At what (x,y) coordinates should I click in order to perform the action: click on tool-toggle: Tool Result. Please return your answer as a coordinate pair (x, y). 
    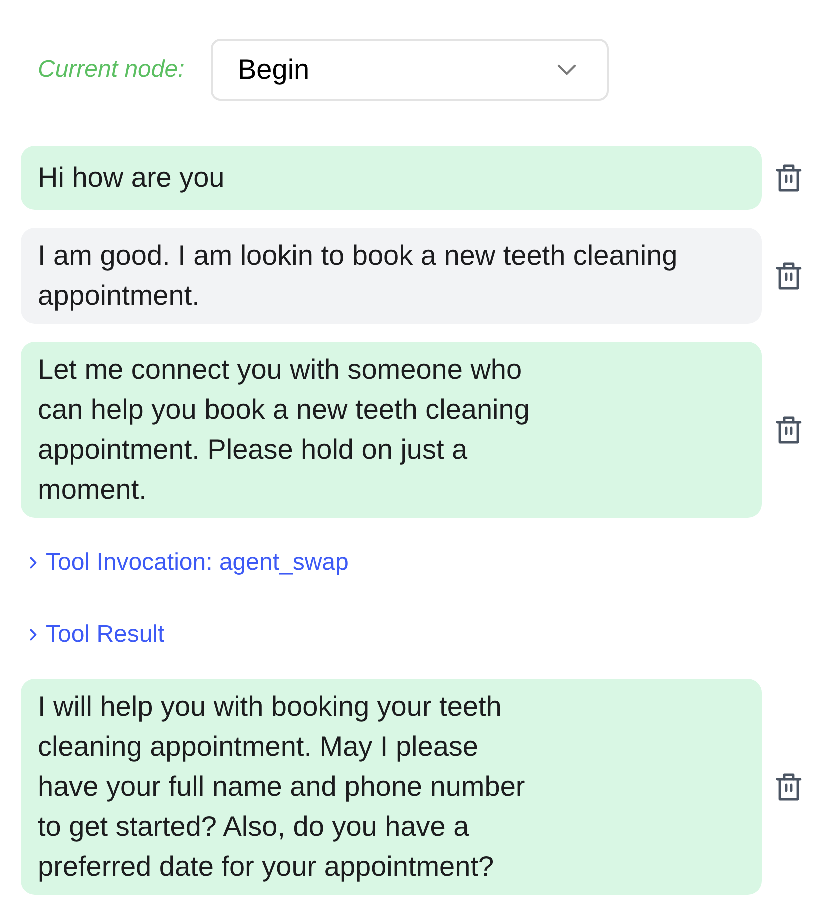
    Looking at the image, I should click on (97, 635).